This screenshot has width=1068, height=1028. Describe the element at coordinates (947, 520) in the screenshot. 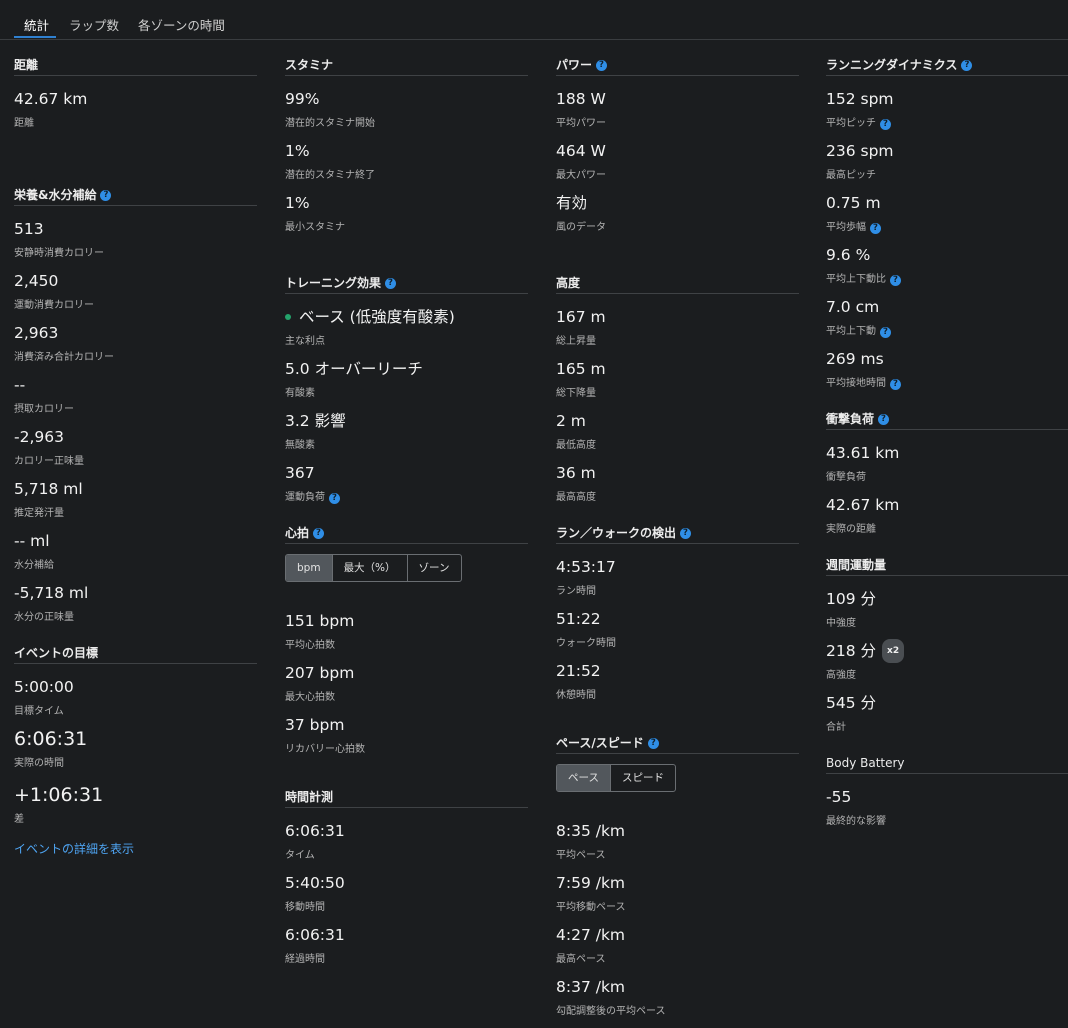

I see `stat-actual-distance: 42.67 km 実際の距離` at that location.